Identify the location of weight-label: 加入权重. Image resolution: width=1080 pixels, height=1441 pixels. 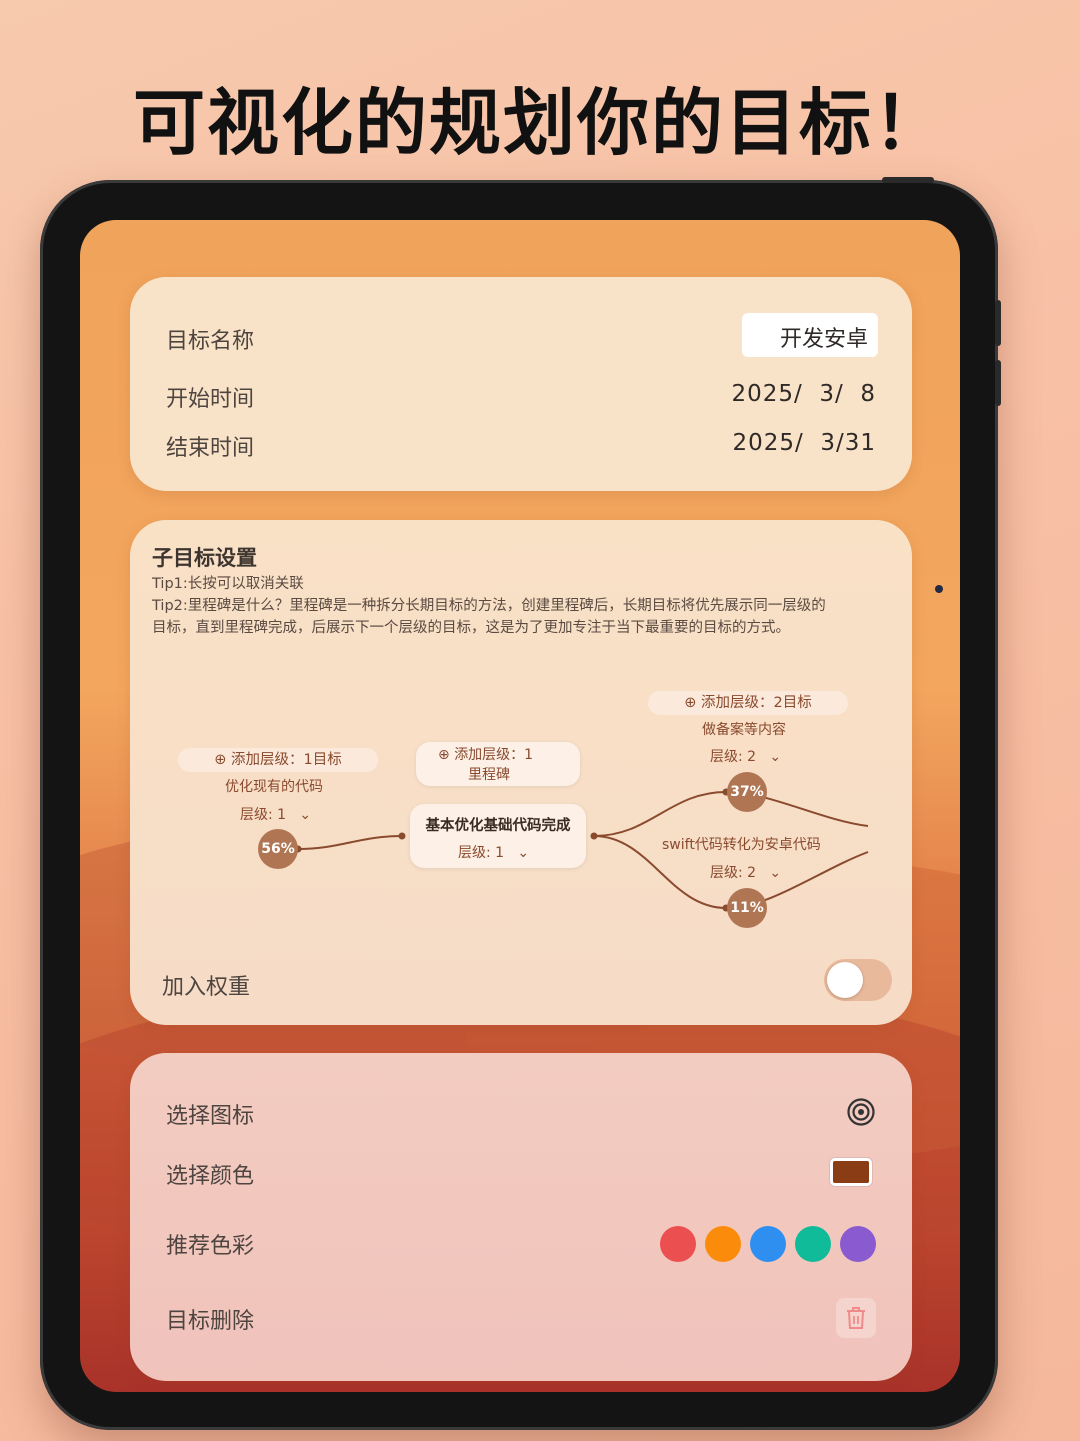
(206, 987).